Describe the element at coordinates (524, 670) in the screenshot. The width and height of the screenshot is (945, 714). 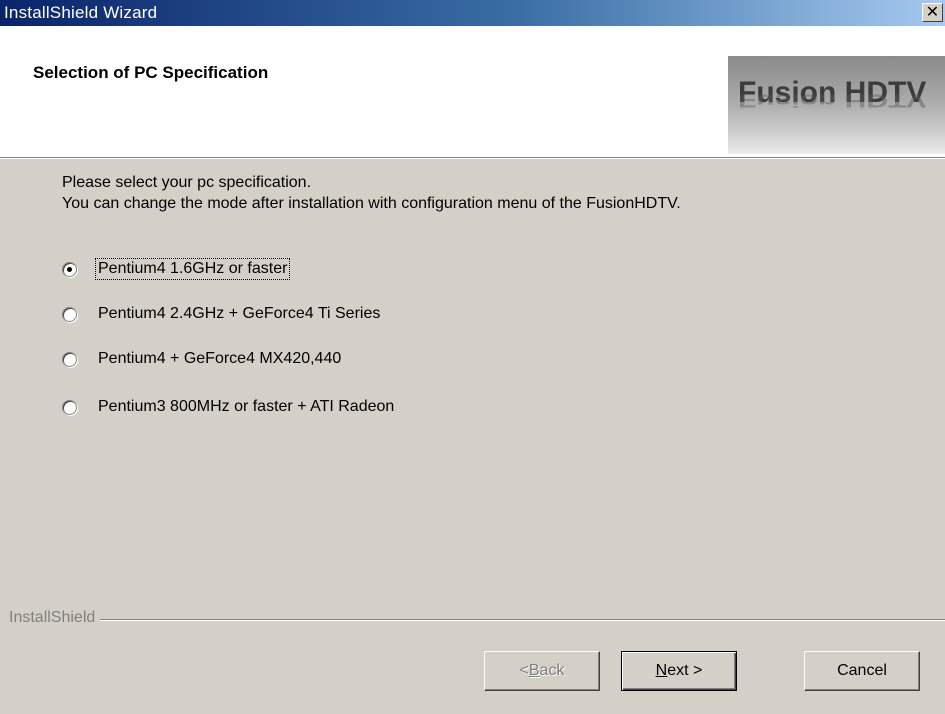
I see `back-label-prefix: <` at that location.